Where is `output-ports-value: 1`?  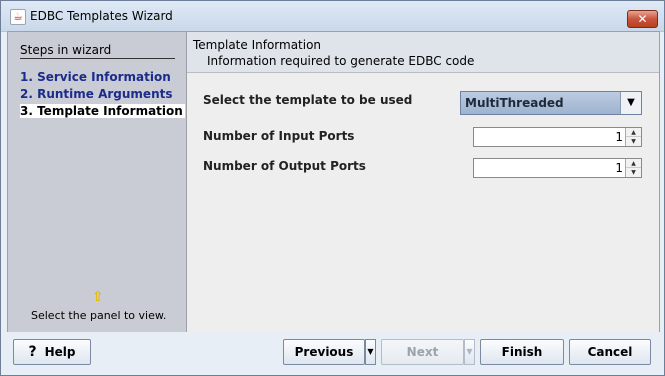
output-ports-value: 1 is located at coordinates (619, 168).